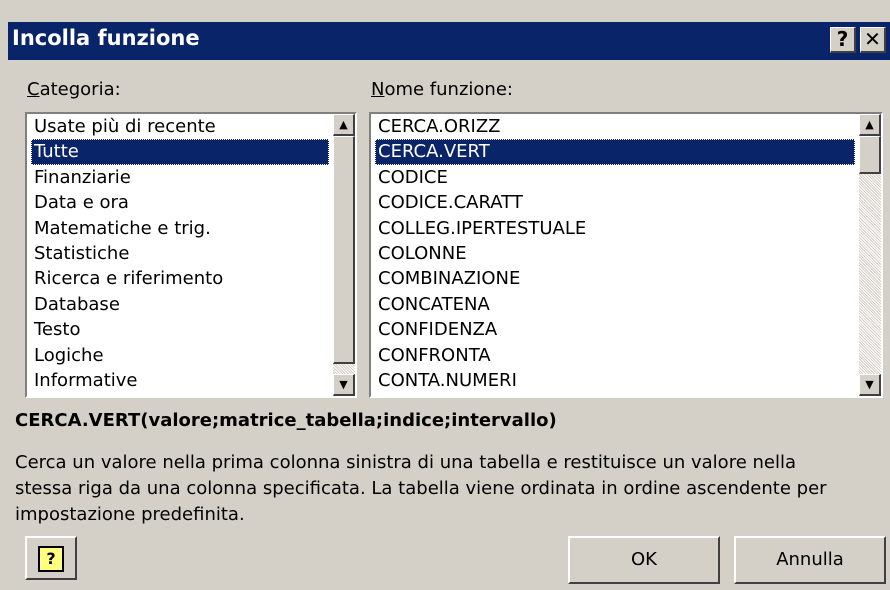 Image resolution: width=890 pixels, height=590 pixels. I want to click on function-name-label: Nome funzione:, so click(442, 89).